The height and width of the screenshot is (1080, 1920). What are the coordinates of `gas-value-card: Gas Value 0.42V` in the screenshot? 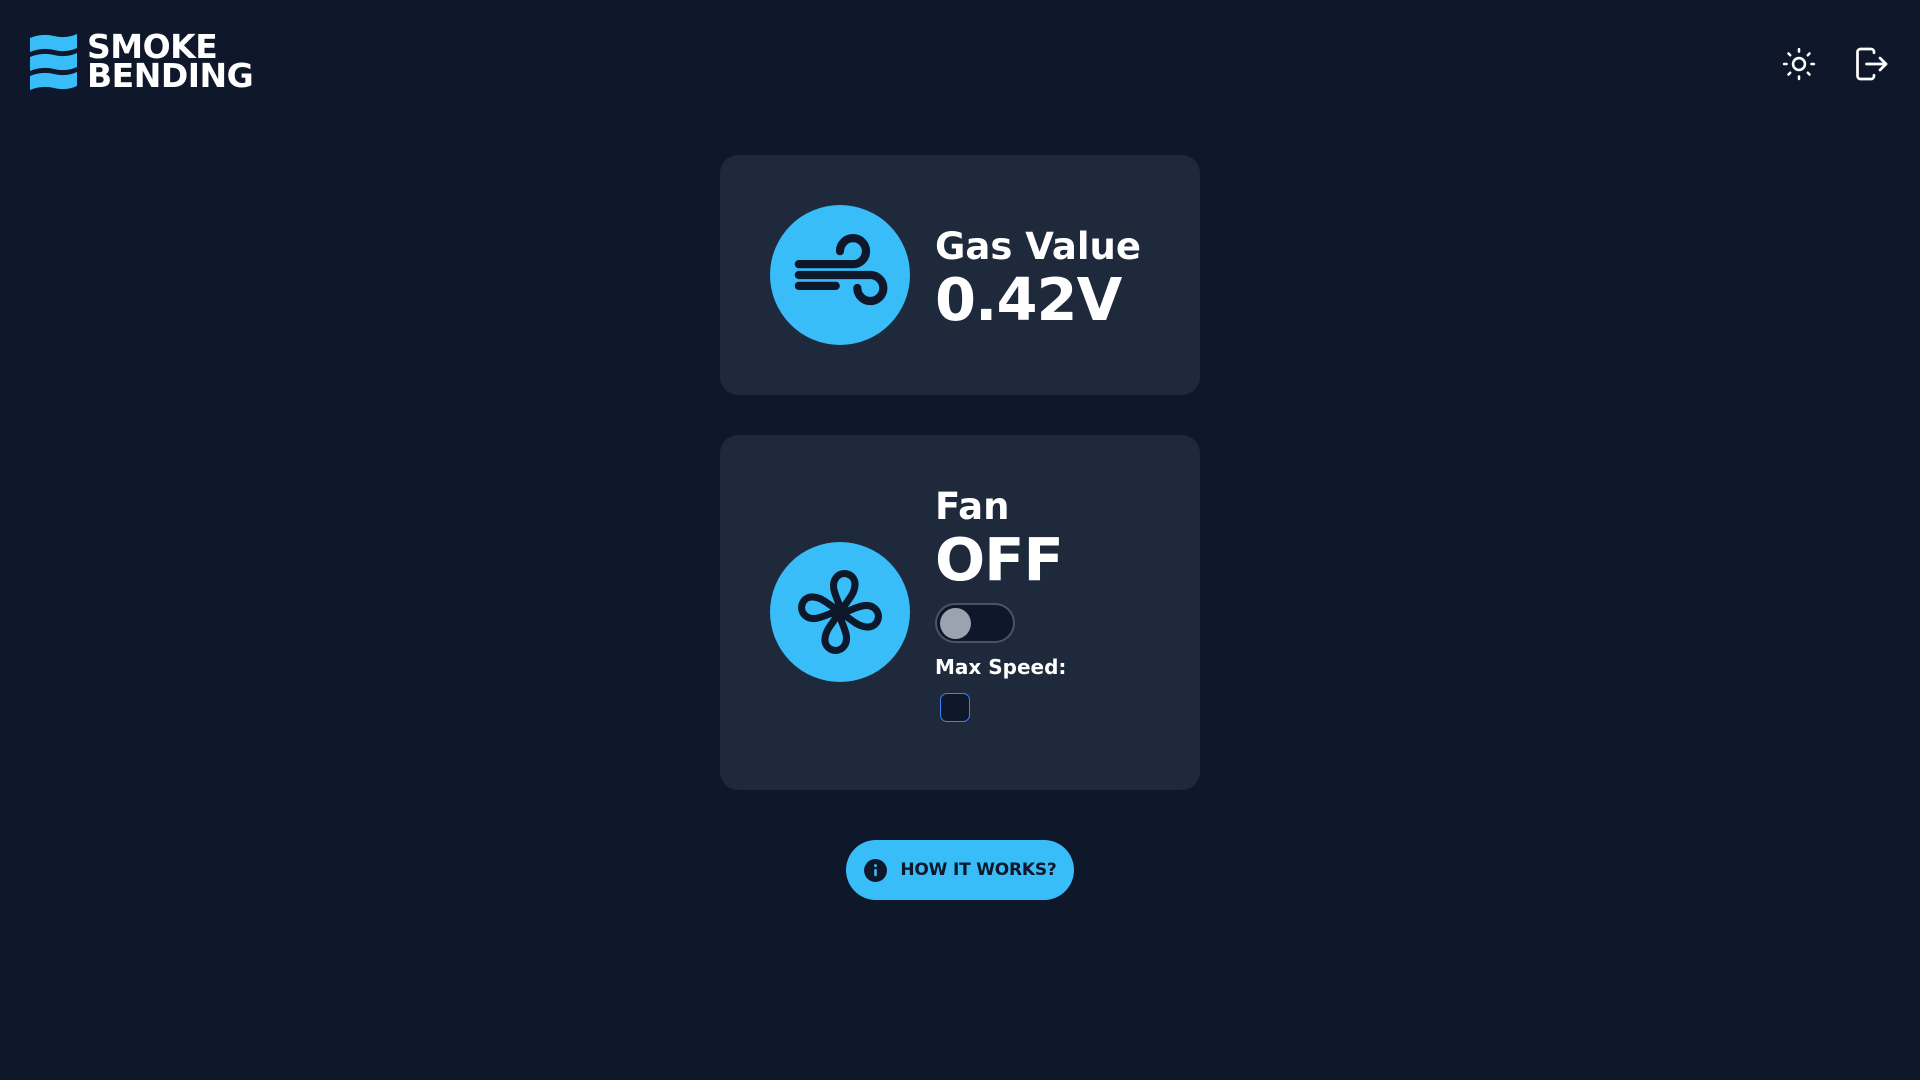 It's located at (960, 275).